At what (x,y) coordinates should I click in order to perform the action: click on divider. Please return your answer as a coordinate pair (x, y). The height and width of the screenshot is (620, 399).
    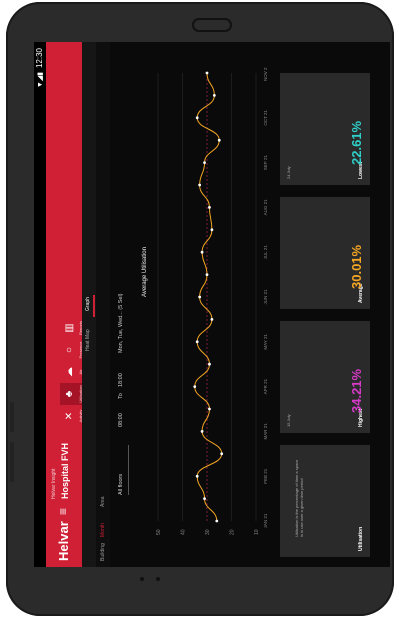
    Looking at the image, I should click on (128, 470).